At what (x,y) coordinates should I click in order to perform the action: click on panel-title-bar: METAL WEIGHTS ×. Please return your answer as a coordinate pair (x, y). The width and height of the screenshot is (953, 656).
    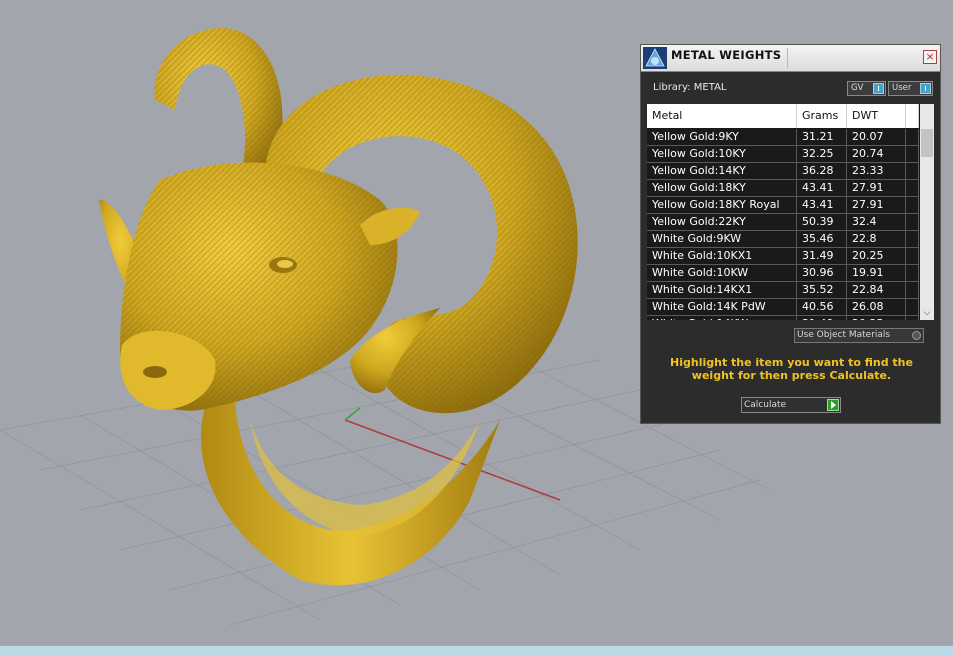
    Looking at the image, I should click on (790, 58).